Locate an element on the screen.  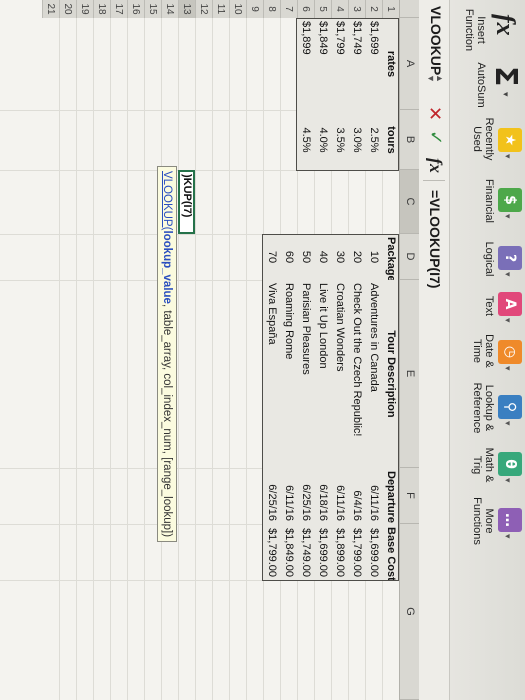
insert-function-button: Insert Function is located at coordinates (475, 30).